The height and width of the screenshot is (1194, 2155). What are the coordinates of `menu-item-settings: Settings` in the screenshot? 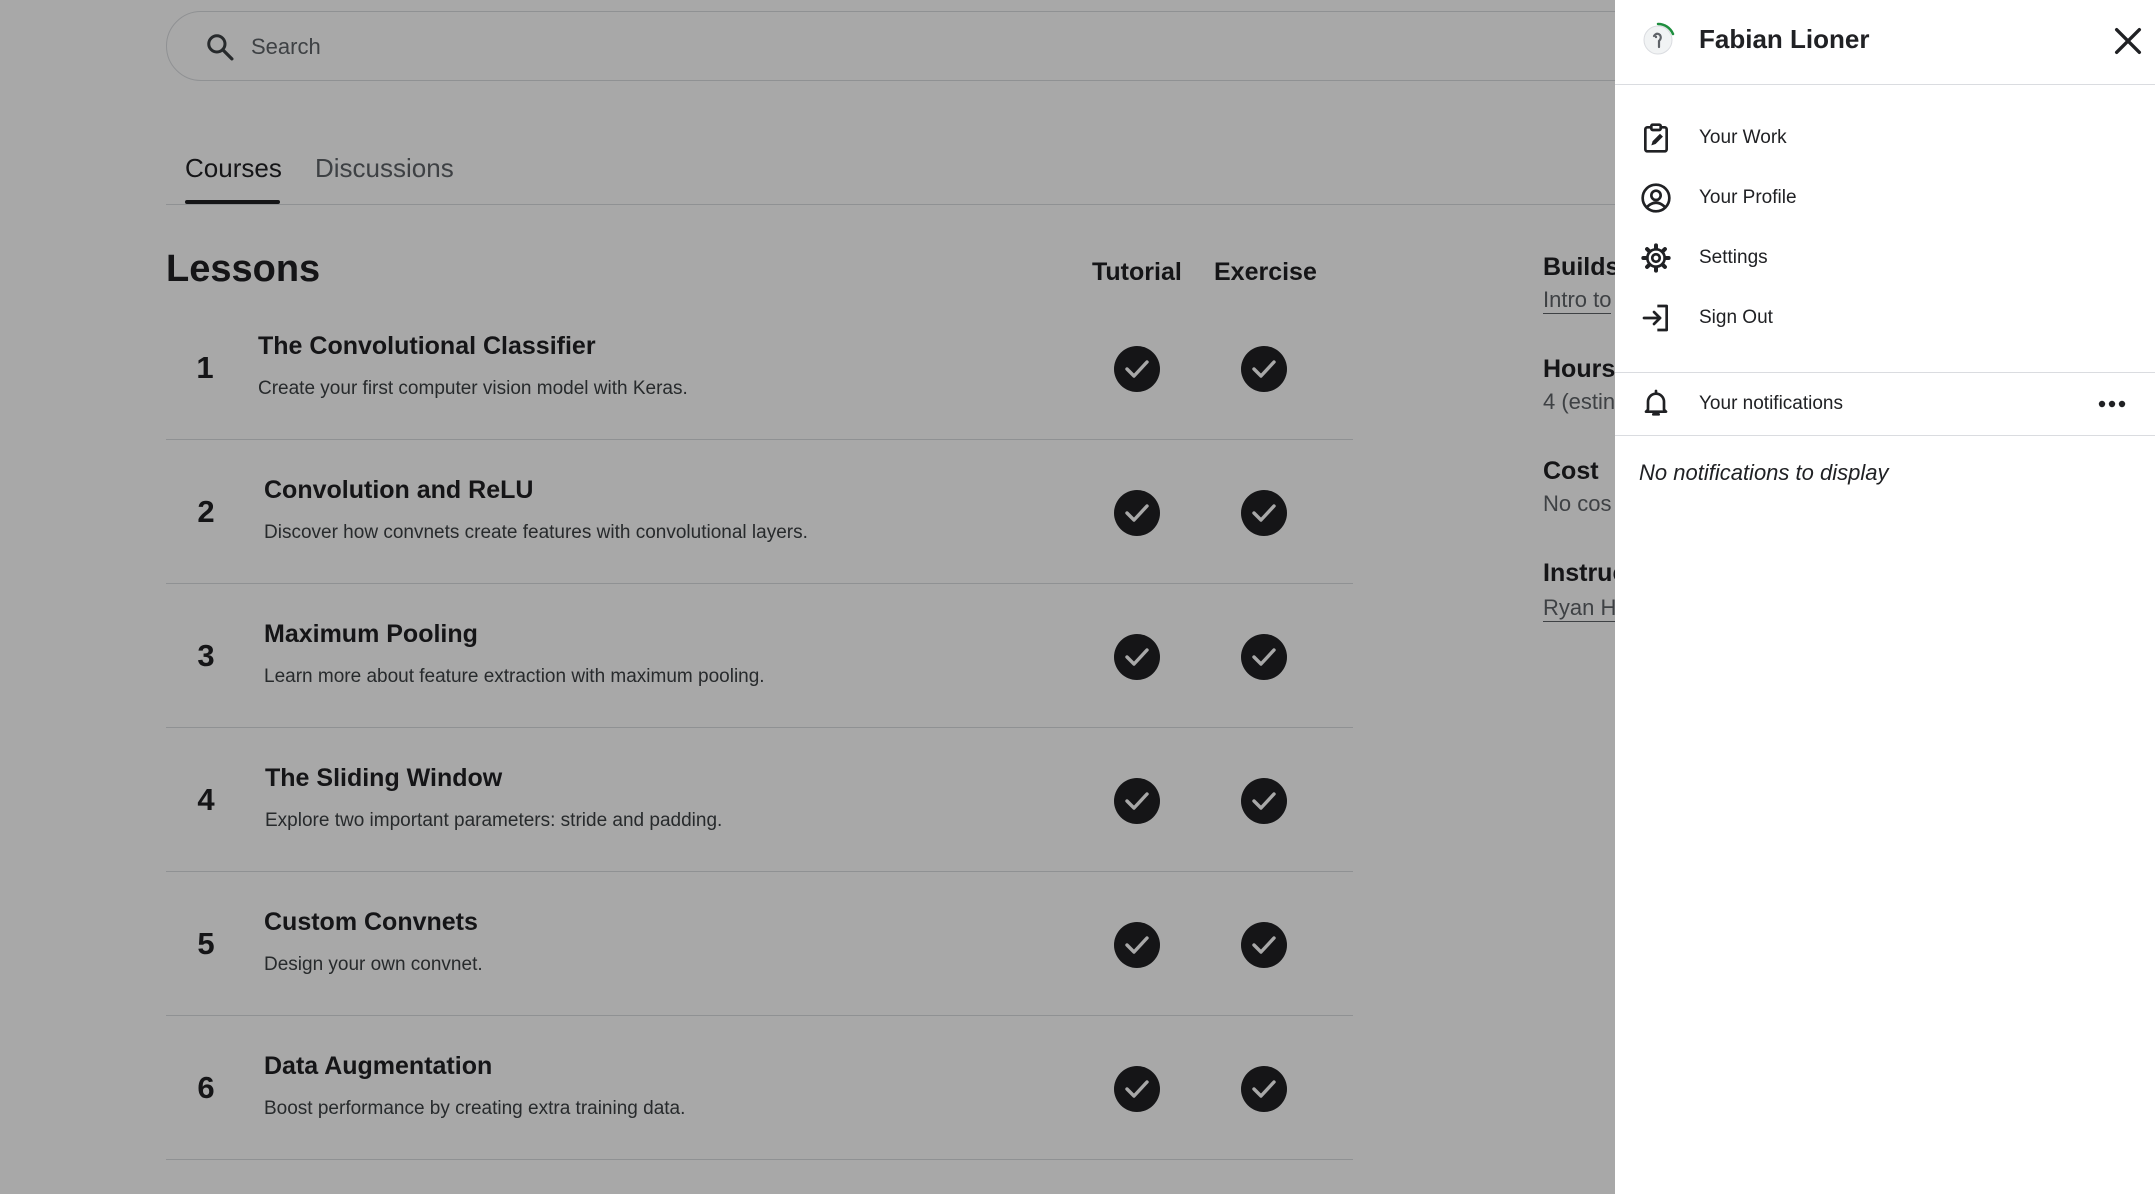 It's located at (1885, 258).